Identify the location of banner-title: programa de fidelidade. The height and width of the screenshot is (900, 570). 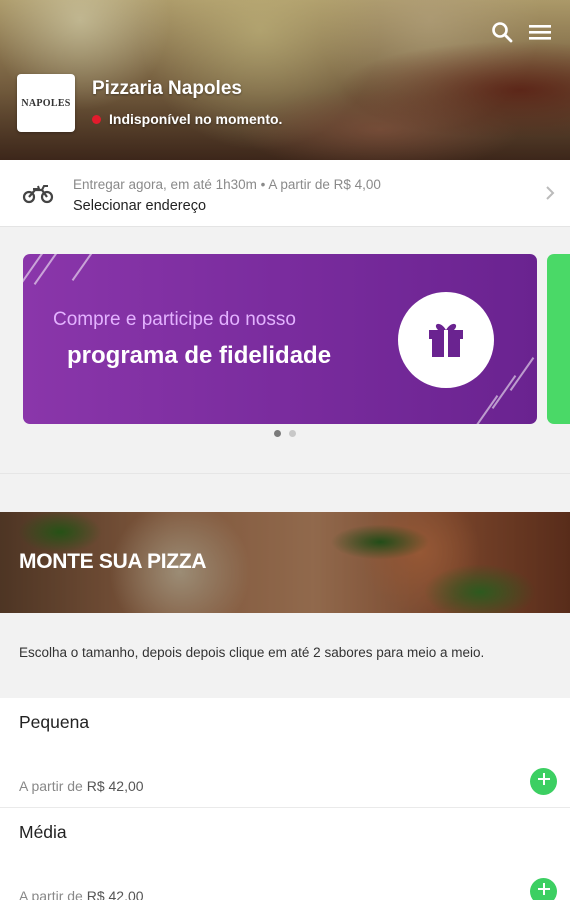
(199, 355).